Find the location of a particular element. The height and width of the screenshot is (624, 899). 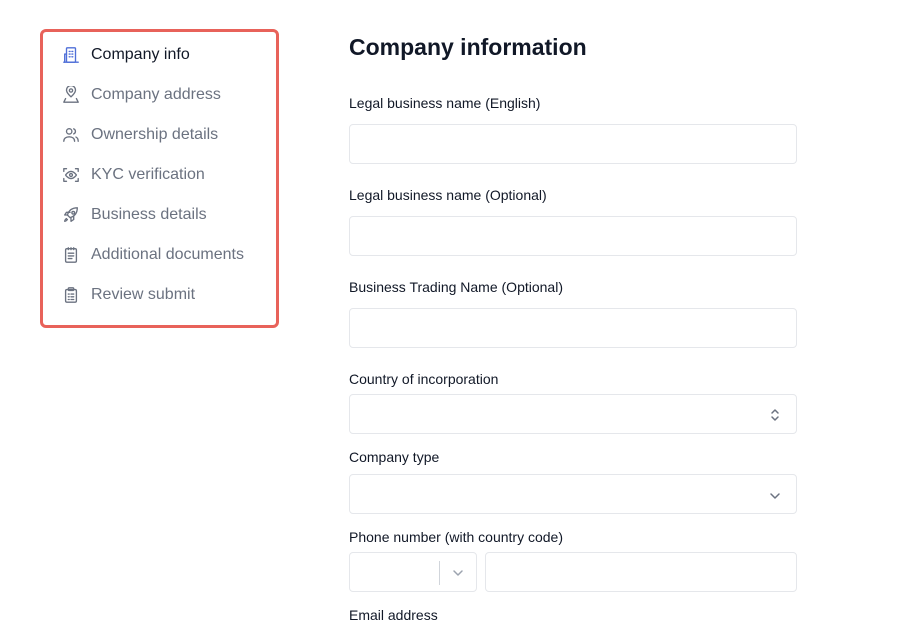

sidebar-item-company-info: Company info is located at coordinates (125, 55).